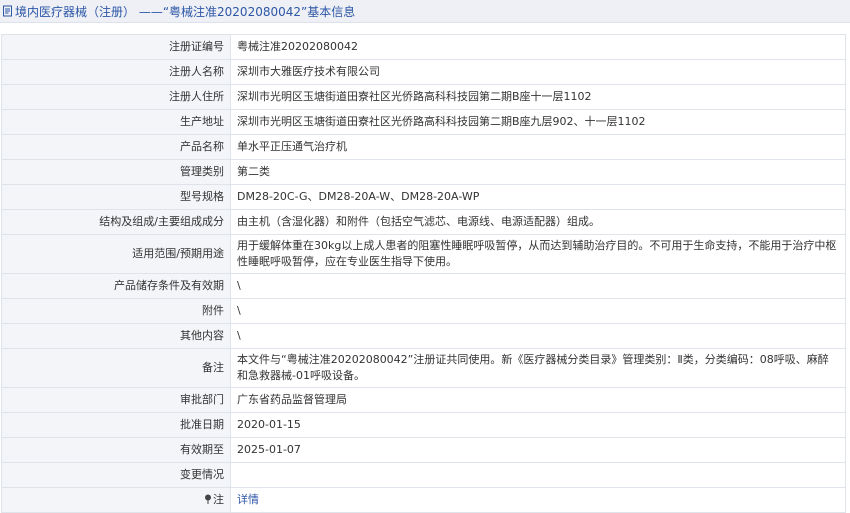 The width and height of the screenshot is (850, 513). I want to click on pin-icon, so click(208, 498).